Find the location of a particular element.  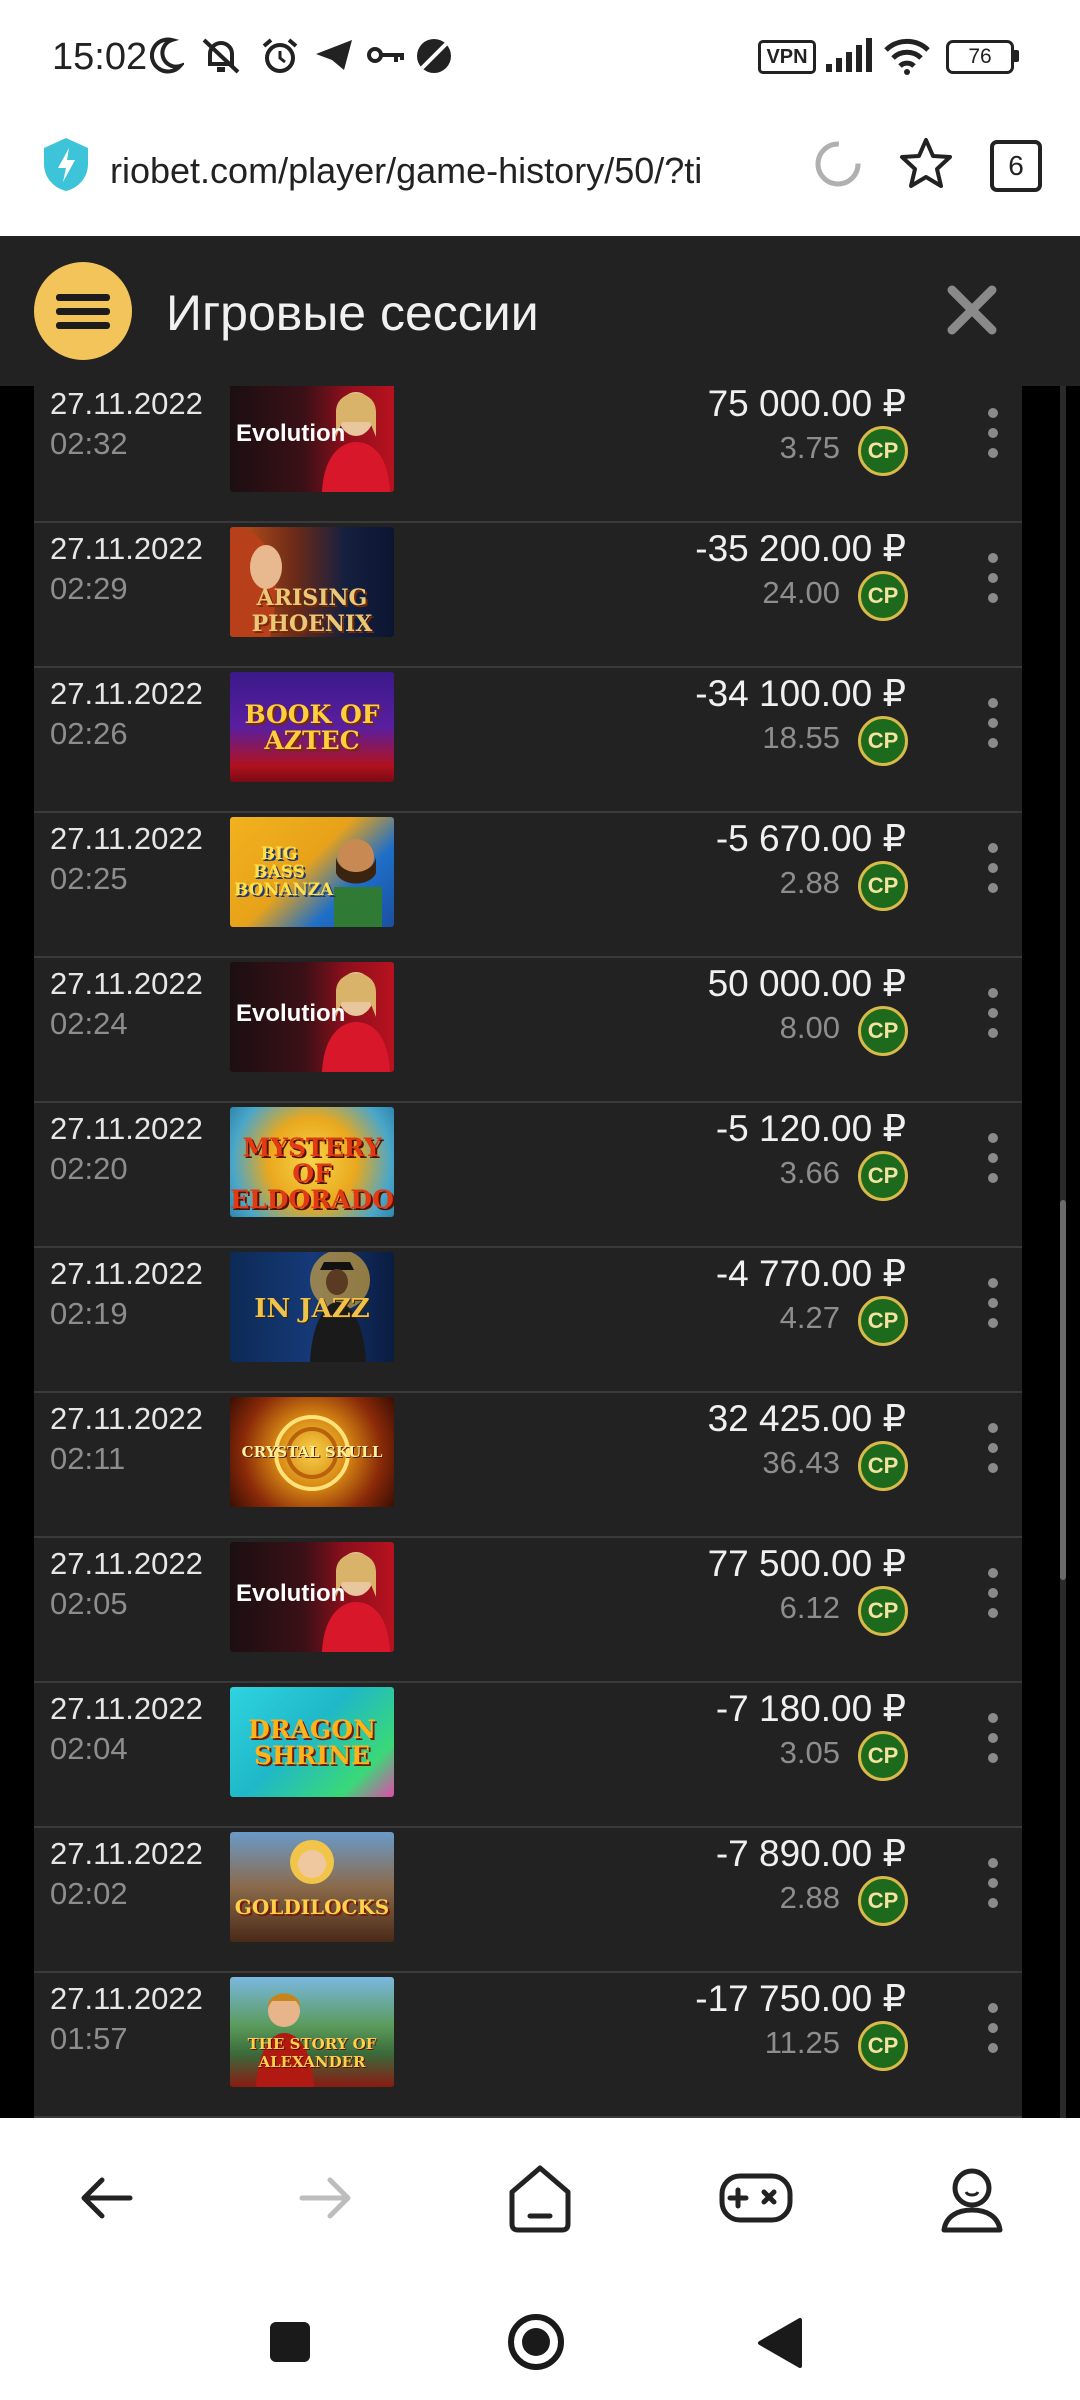

game-thumbnail: DRAGON SHRINE is located at coordinates (312, 1742).